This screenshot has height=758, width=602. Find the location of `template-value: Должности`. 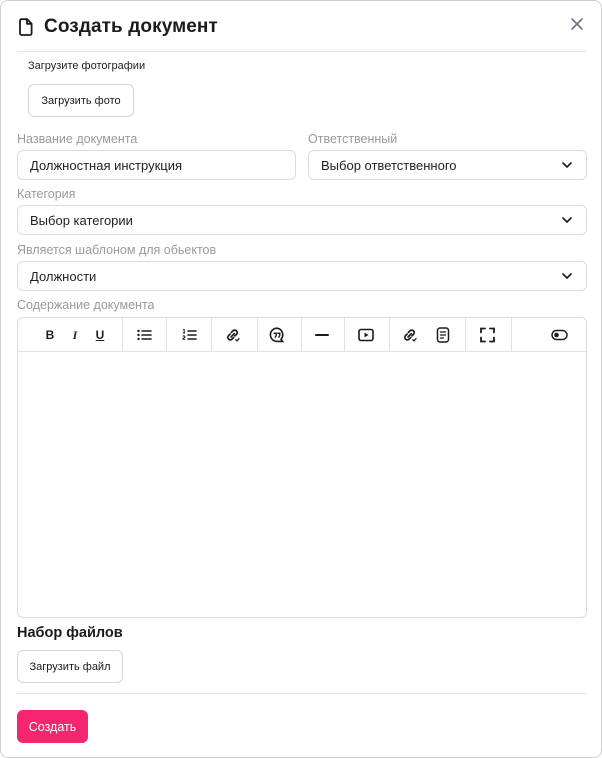

template-value: Должности is located at coordinates (63, 276).